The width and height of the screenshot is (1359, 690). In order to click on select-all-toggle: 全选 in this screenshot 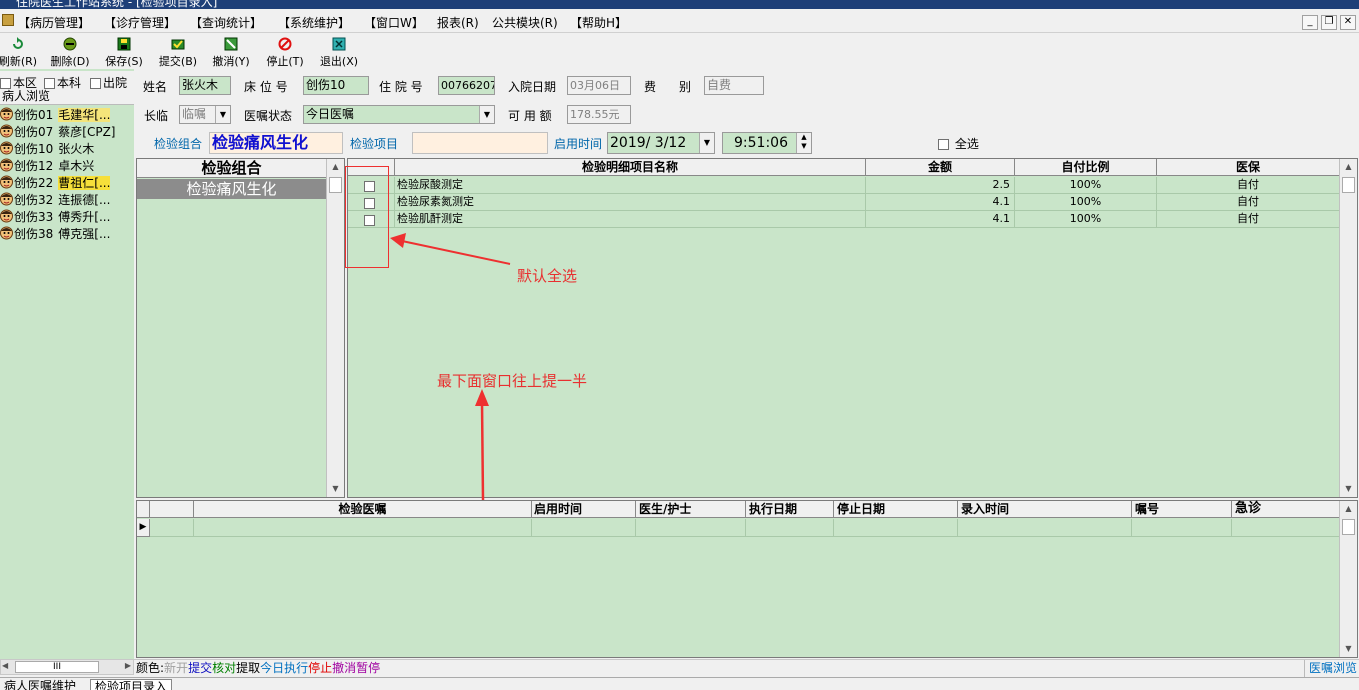, I will do `click(958, 143)`.